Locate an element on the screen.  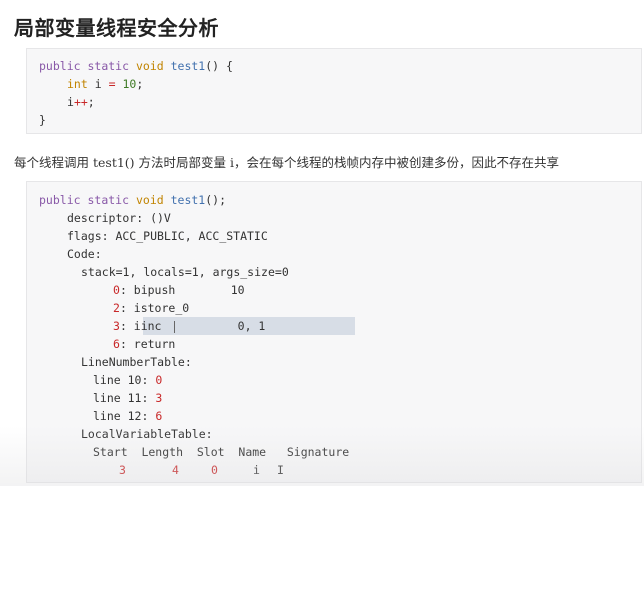
localvariable-header: Start Length Slot Name Signature is located at coordinates (221, 452).